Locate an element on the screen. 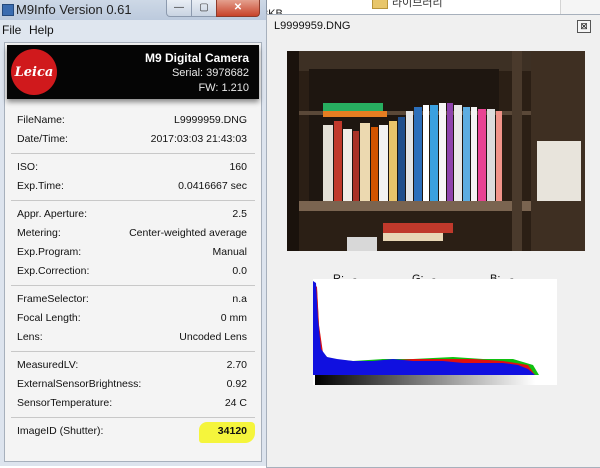  info-label: Date/Time: is located at coordinates (42, 139).